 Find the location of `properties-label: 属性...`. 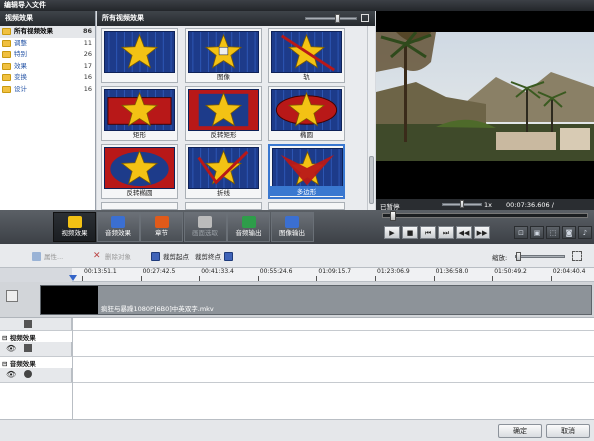

properties-label: 属性... is located at coordinates (54, 257).